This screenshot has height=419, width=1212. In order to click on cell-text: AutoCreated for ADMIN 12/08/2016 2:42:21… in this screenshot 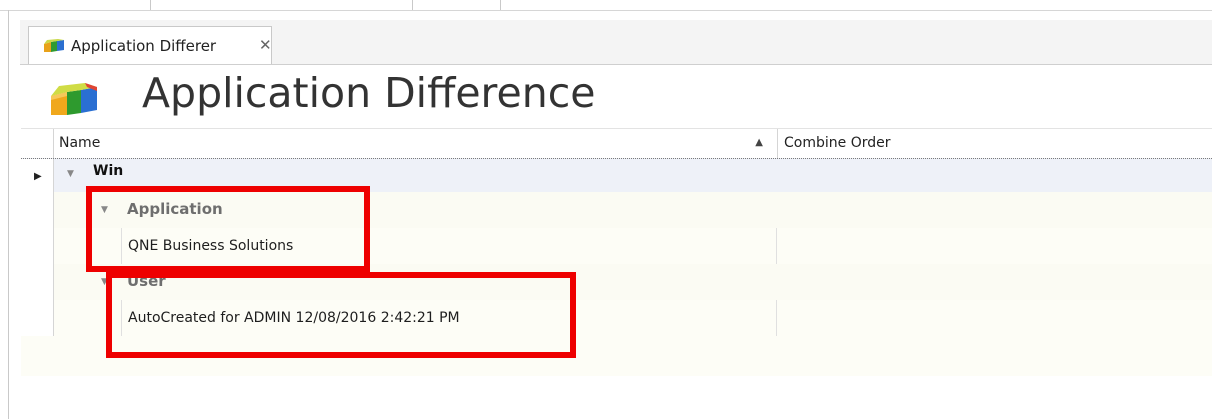, I will do `click(294, 318)`.